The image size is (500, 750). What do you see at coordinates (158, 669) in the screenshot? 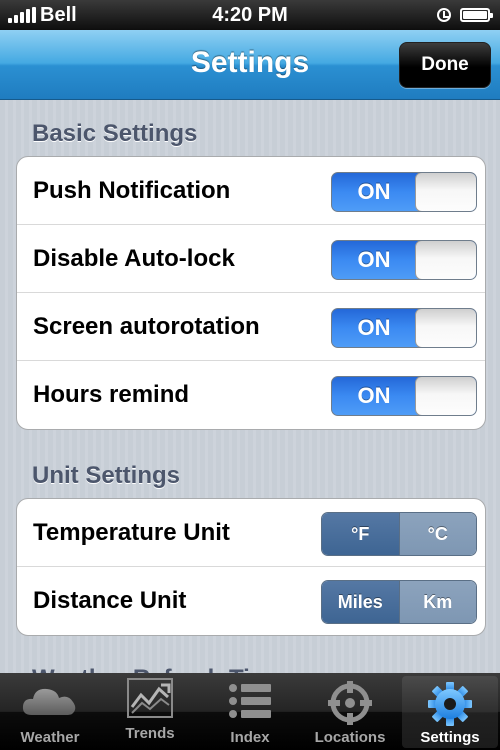
I see `section-header-refresh: Weather Refresh Time` at bounding box center [158, 669].